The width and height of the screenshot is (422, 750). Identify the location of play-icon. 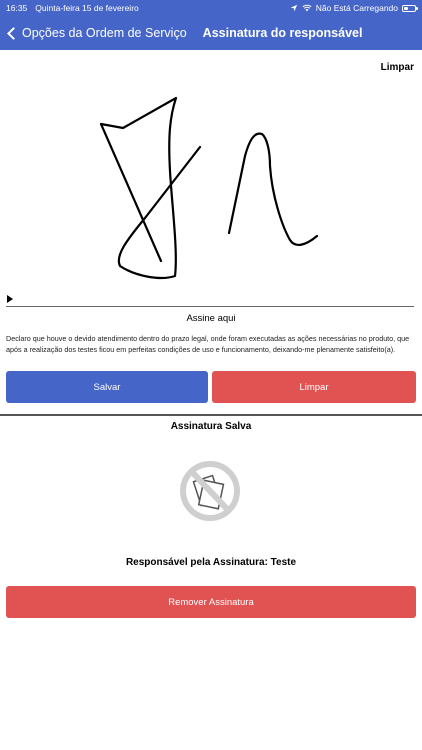
(10, 299).